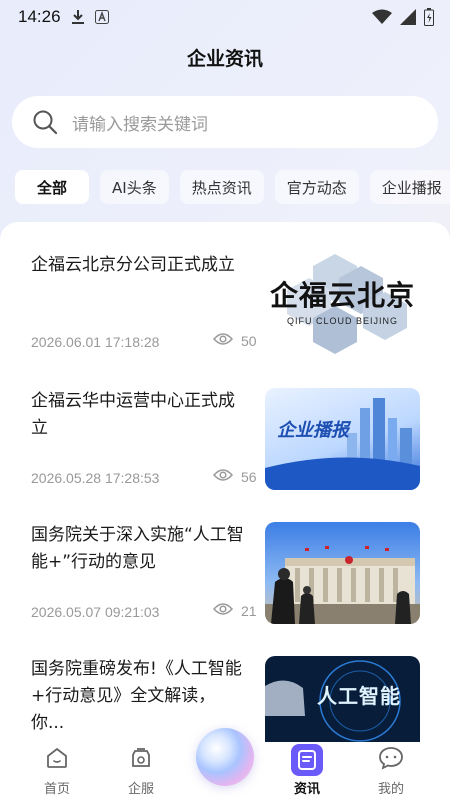 Image resolution: width=450 pixels, height=800 pixels. I want to click on tab-enterprise-broadcast: 企业播报, so click(409, 187).